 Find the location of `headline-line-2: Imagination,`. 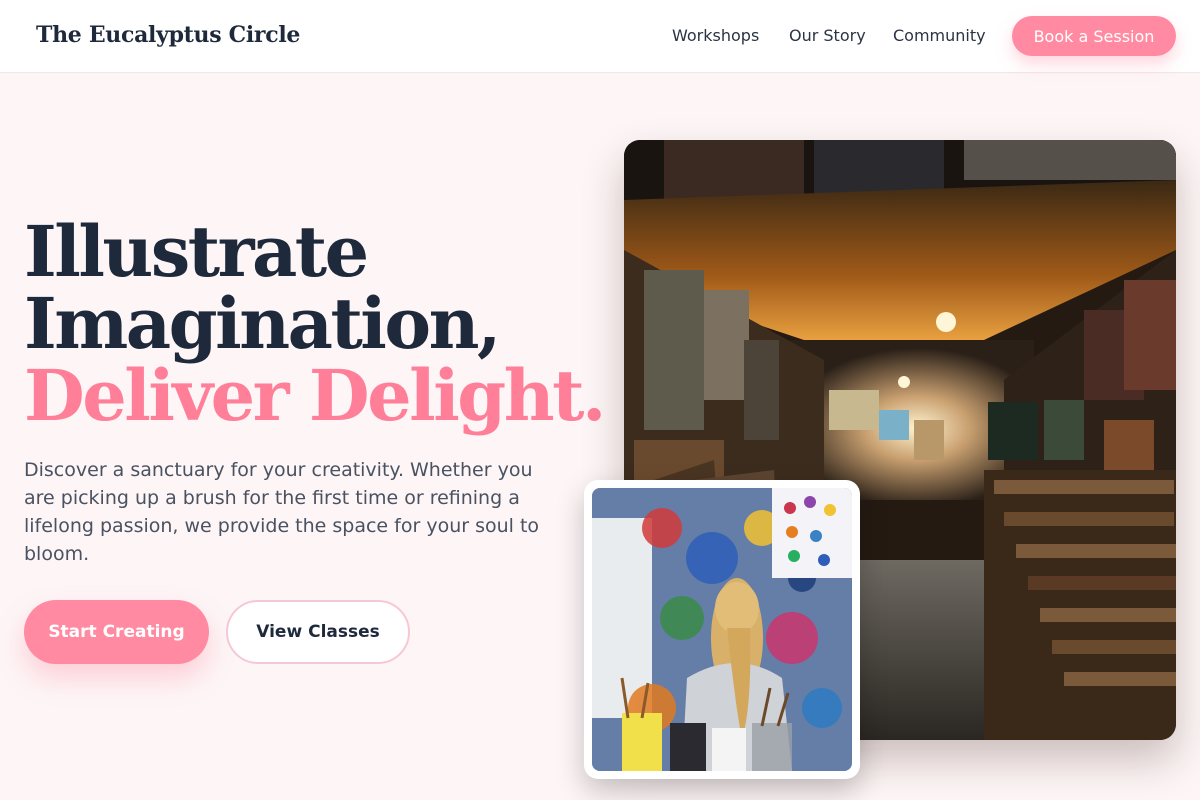

headline-line-2: Imagination, is located at coordinates (262, 323).